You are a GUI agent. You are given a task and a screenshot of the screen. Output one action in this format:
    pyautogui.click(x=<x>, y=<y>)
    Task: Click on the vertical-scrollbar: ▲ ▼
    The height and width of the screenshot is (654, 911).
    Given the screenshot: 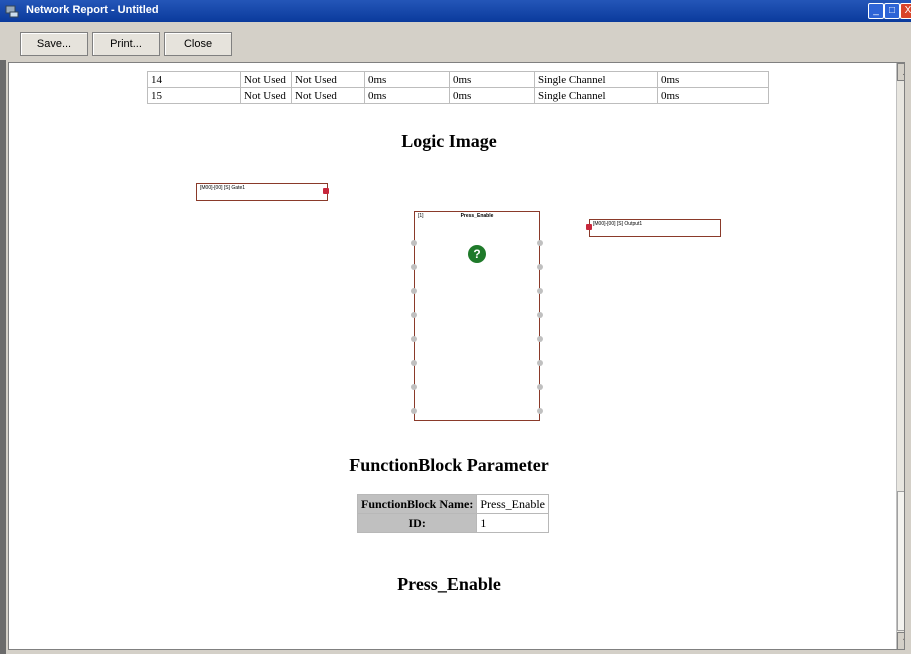 What is the action you would take?
    pyautogui.click(x=900, y=356)
    